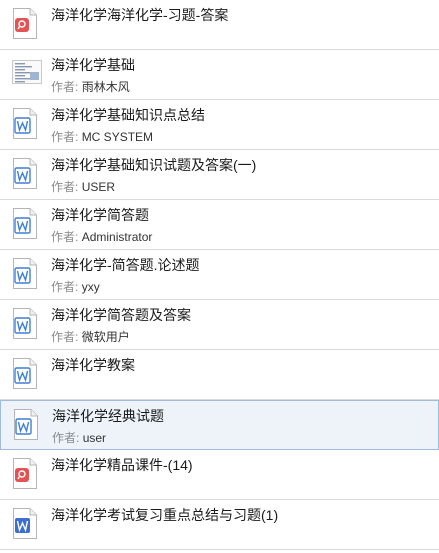 The height and width of the screenshot is (553, 439). Describe the element at coordinates (105, 337) in the screenshot. I see `author-name: 微软用户` at that location.